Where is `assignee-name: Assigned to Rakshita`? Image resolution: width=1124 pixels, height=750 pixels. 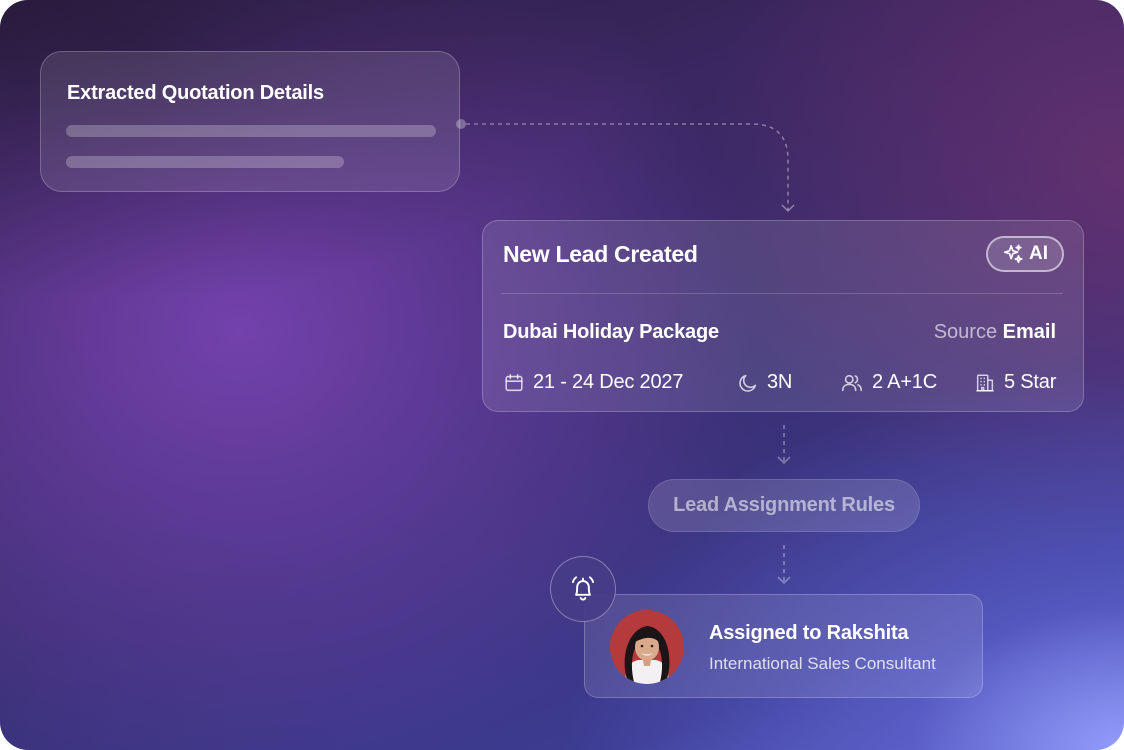
assignee-name: Assigned to Rakshita is located at coordinates (809, 633).